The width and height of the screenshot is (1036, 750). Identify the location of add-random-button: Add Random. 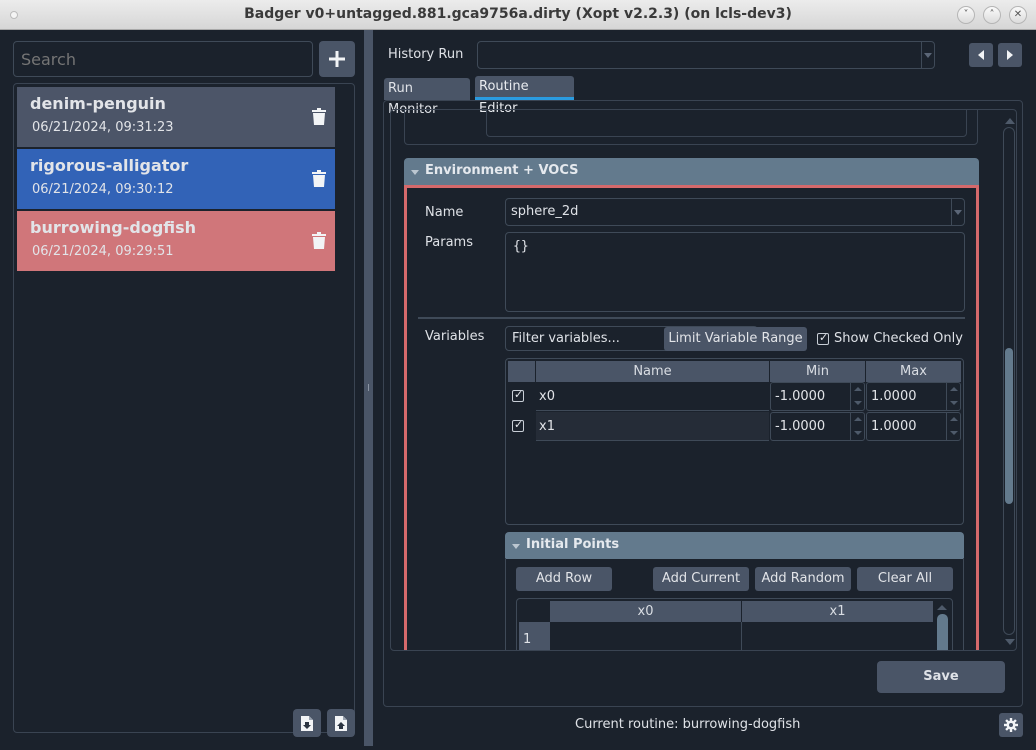
(803, 579).